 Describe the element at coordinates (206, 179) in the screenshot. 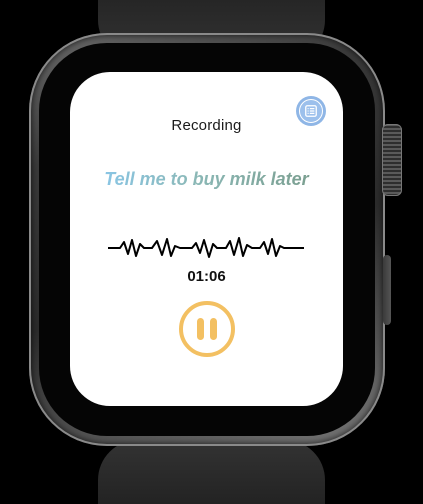

I see `transcribed-phrase: Tell me to buy milk later` at that location.